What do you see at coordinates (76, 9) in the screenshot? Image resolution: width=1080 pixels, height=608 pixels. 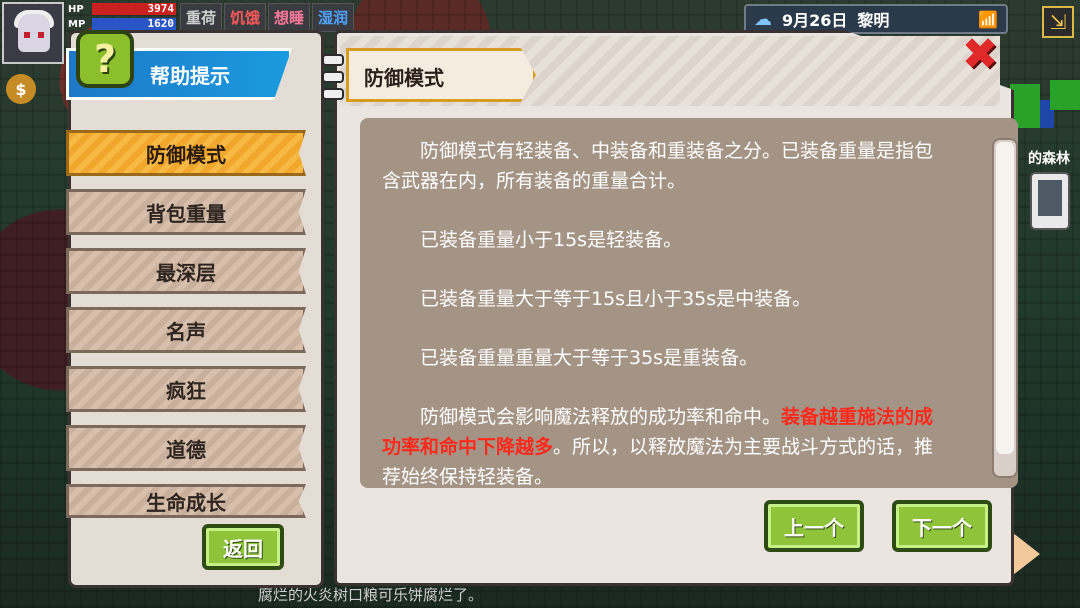 I see `hp-label: HP` at bounding box center [76, 9].